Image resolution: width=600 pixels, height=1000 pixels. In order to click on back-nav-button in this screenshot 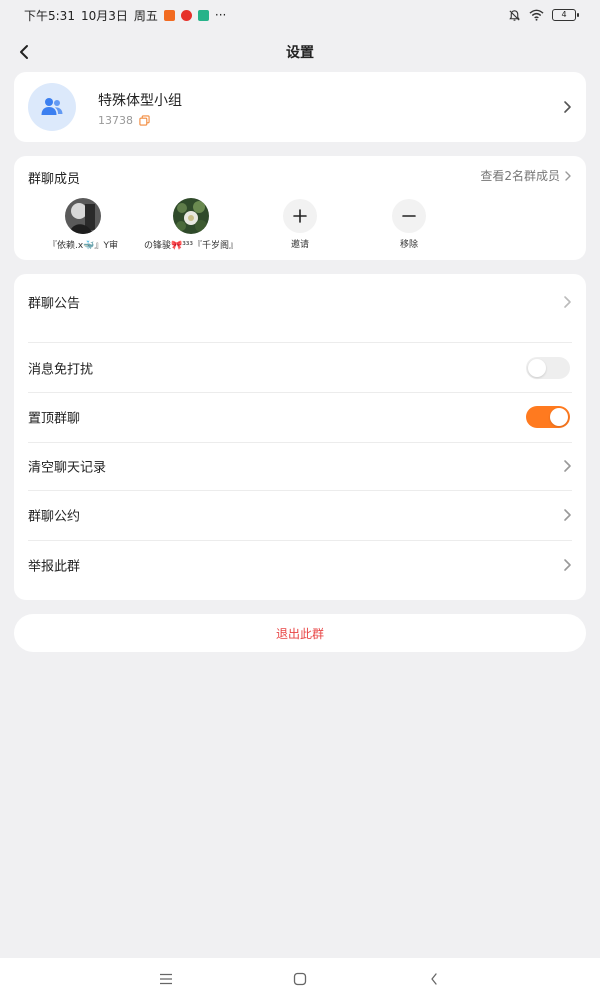, I will do `click(434, 979)`.